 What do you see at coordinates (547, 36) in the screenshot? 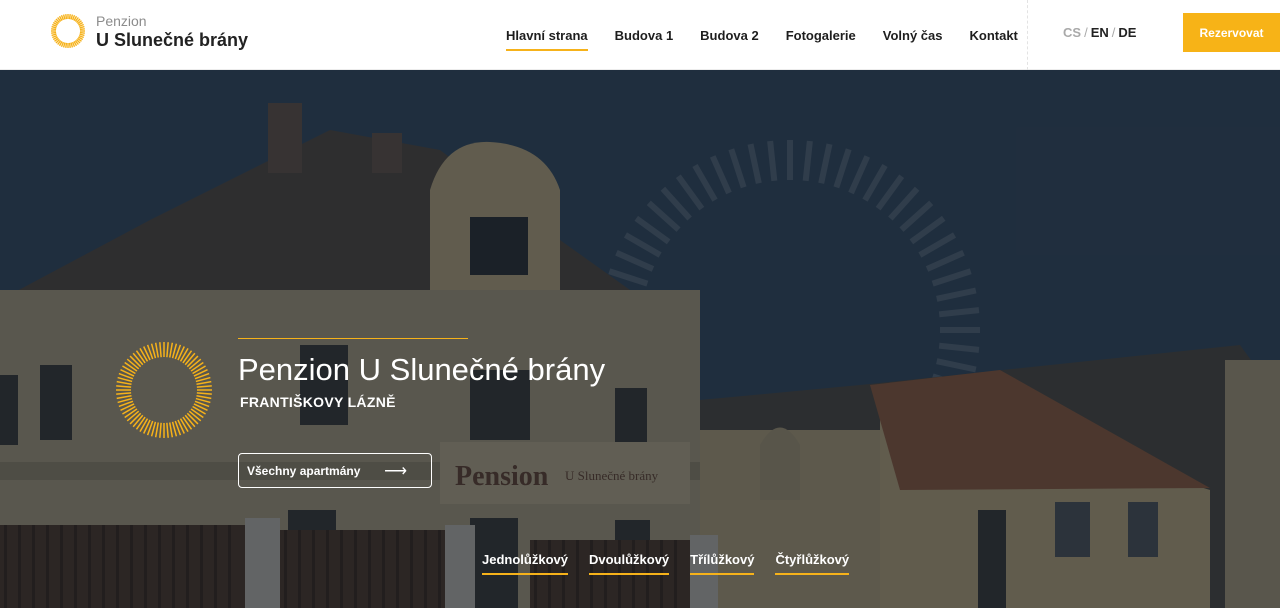
I see `nav-item-home: Hlavní strana` at bounding box center [547, 36].